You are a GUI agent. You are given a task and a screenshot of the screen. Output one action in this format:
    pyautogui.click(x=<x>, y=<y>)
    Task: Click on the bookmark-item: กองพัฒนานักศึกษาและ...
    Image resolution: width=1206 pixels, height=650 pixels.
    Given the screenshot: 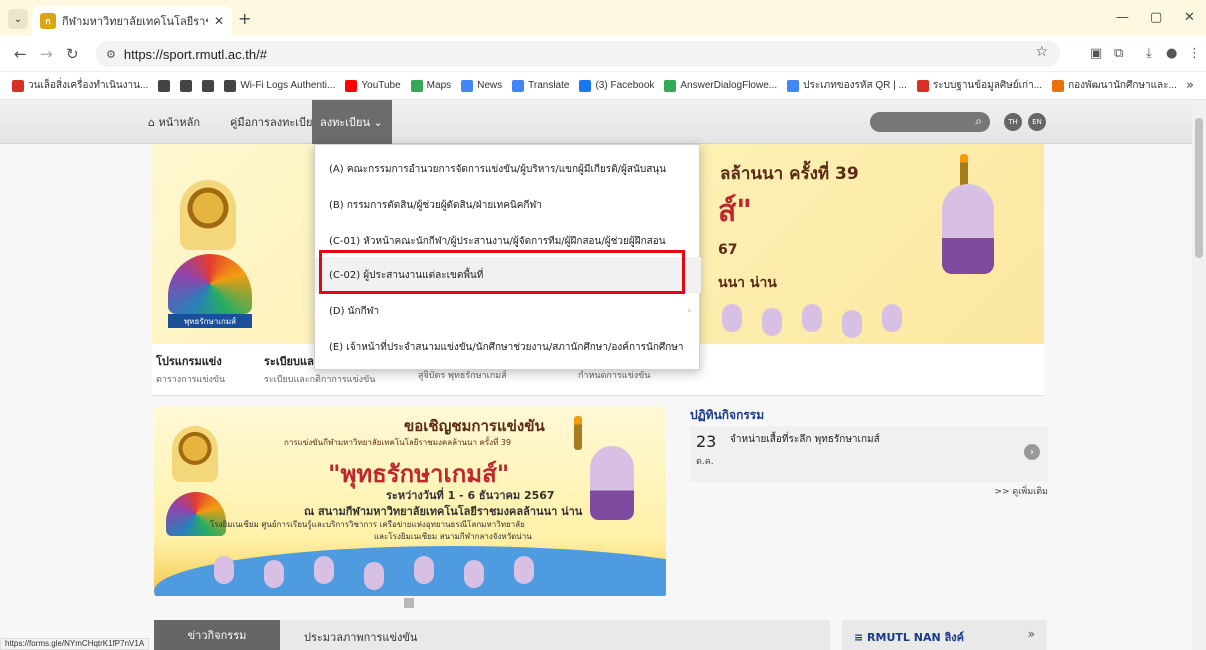 What is the action you would take?
    pyautogui.click(x=1114, y=85)
    